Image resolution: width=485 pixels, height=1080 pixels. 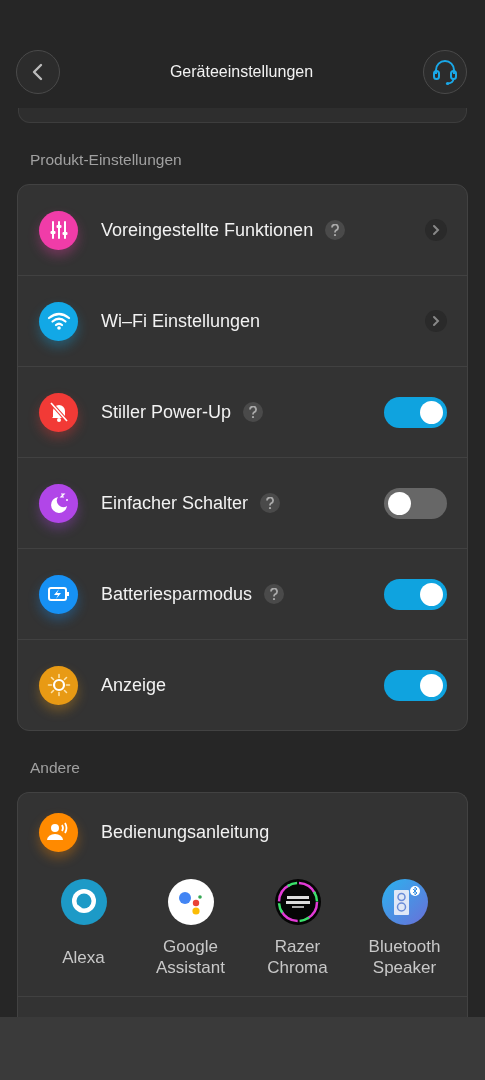 I want to click on page-title: Geräteeinstellungen, so click(x=241, y=71).